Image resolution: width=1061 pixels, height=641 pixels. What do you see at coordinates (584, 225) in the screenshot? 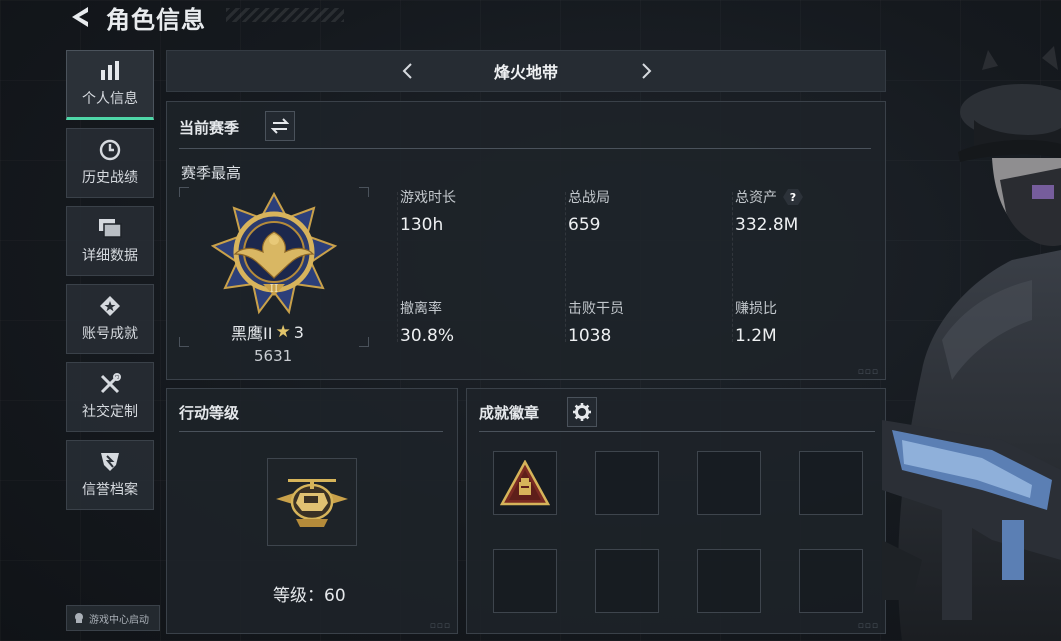
I see `stat-value: 659` at bounding box center [584, 225].